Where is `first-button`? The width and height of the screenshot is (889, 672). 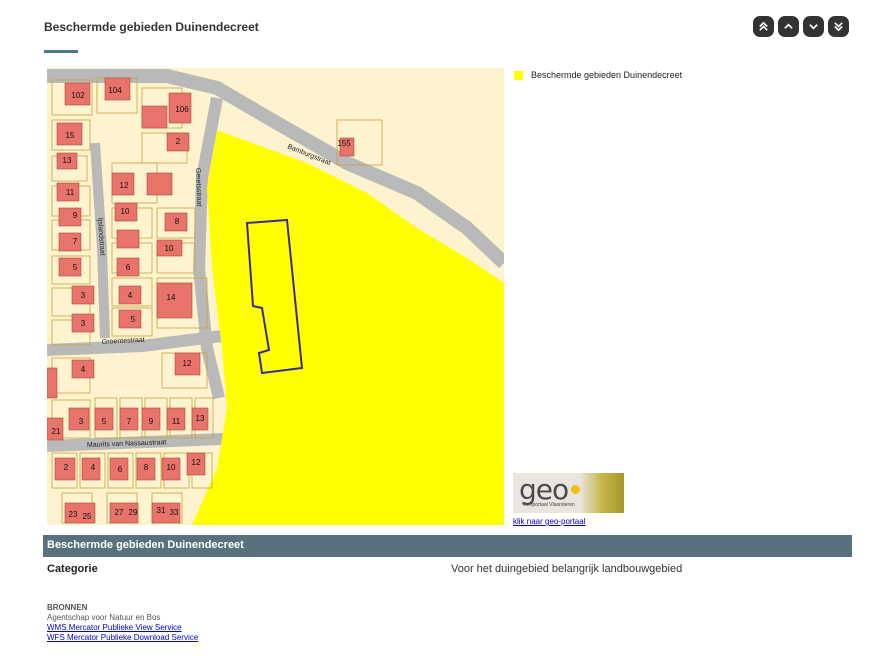 first-button is located at coordinates (763, 26).